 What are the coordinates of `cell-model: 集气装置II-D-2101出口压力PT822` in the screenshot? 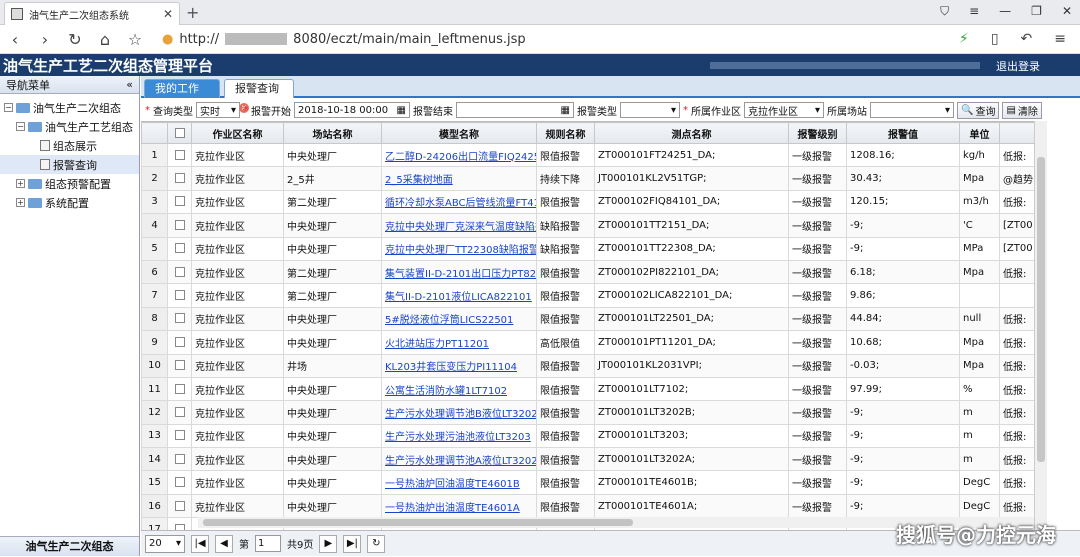 It's located at (459, 272).